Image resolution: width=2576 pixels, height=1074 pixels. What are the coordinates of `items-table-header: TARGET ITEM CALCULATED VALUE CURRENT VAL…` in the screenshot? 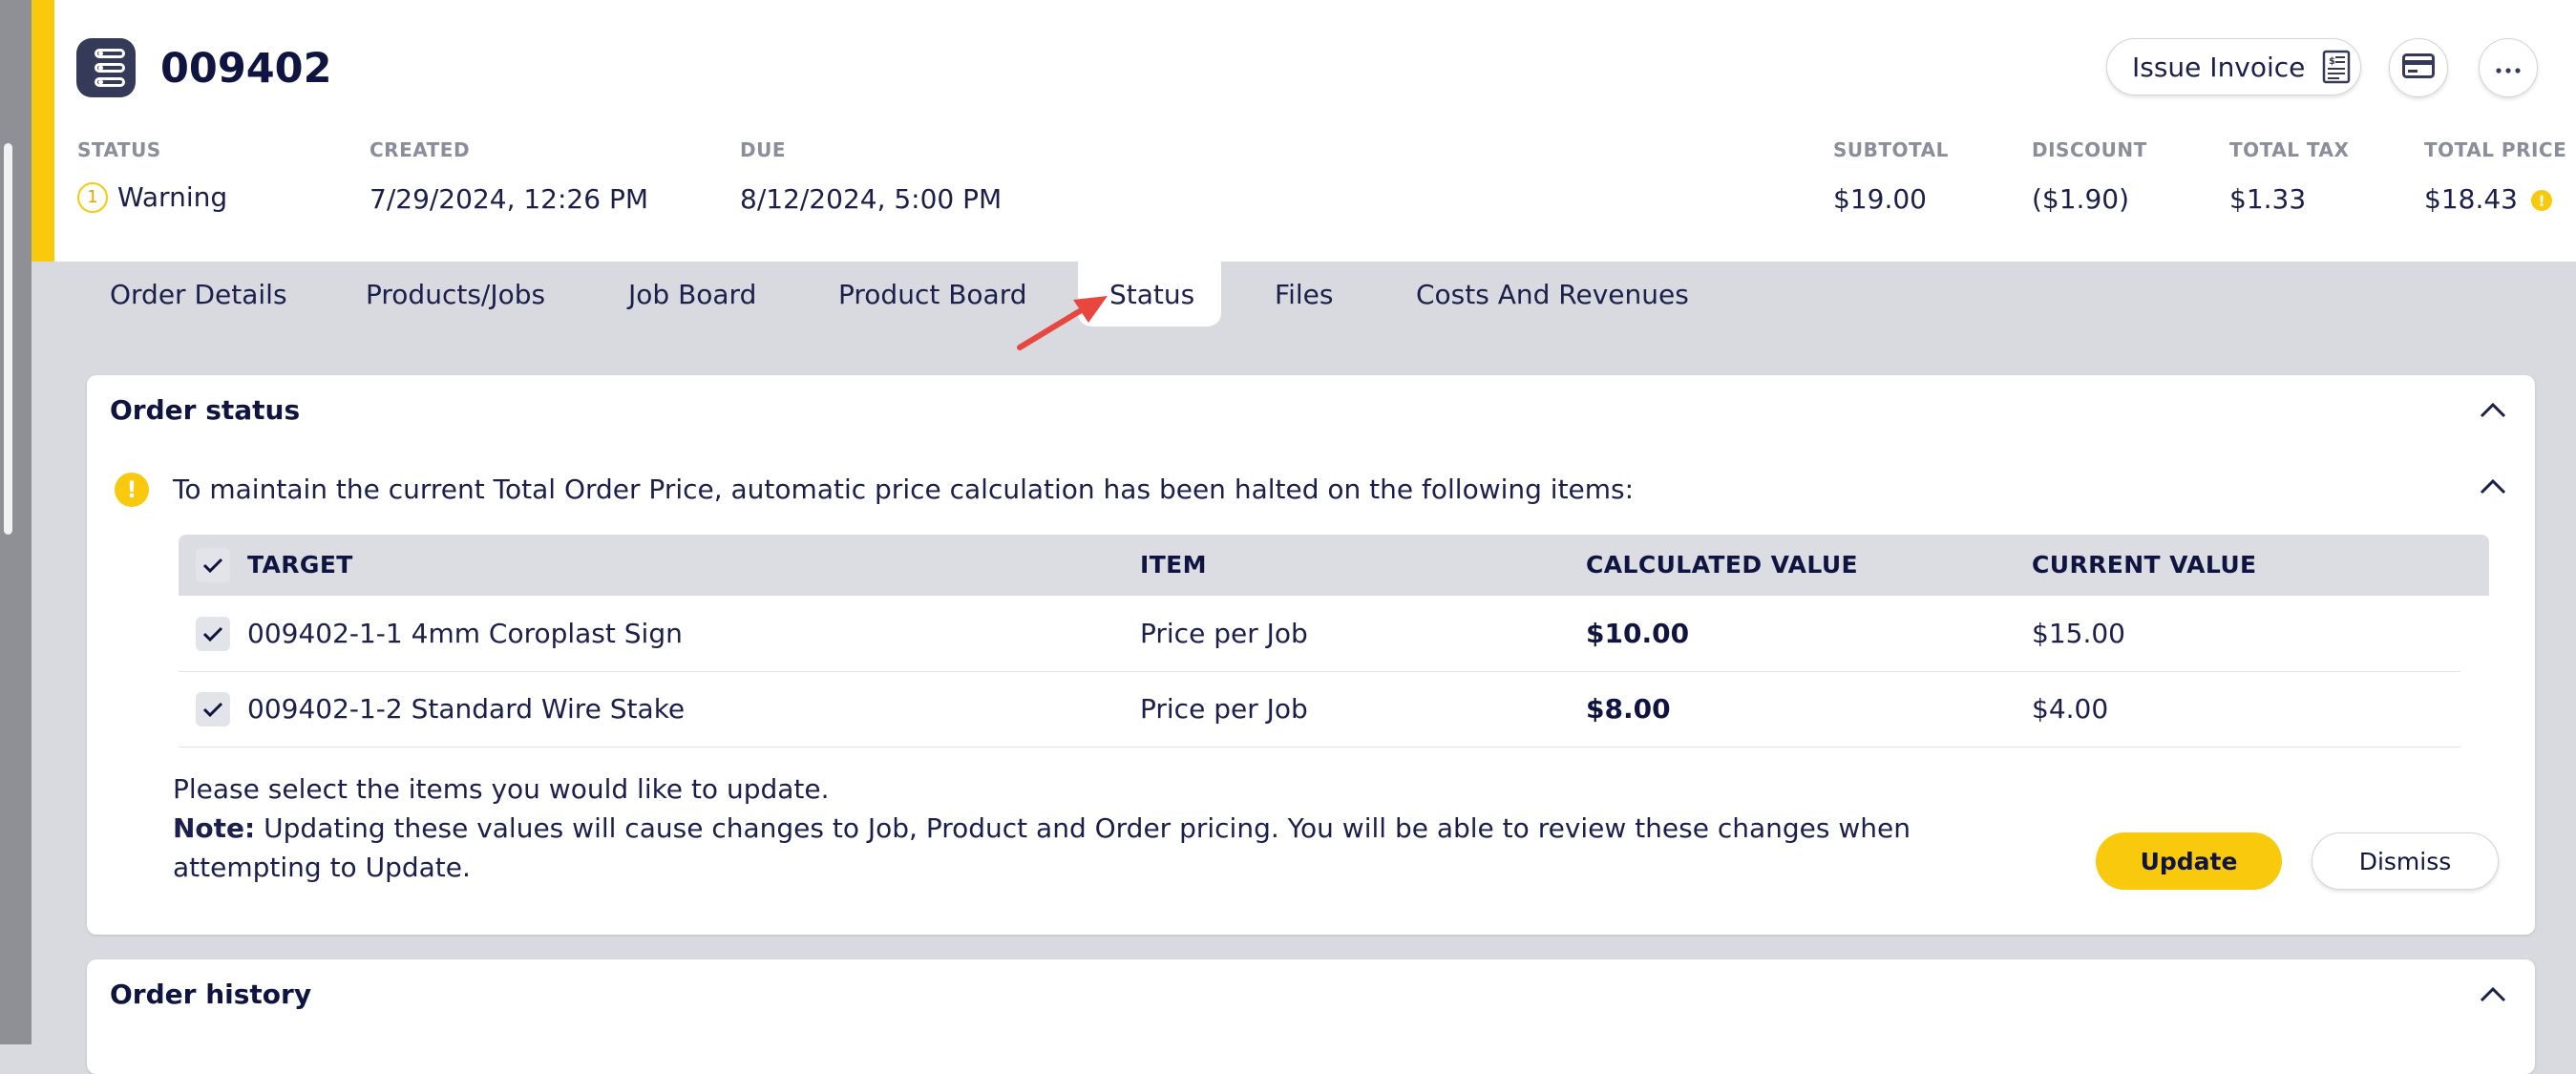 It's located at (1334, 565).